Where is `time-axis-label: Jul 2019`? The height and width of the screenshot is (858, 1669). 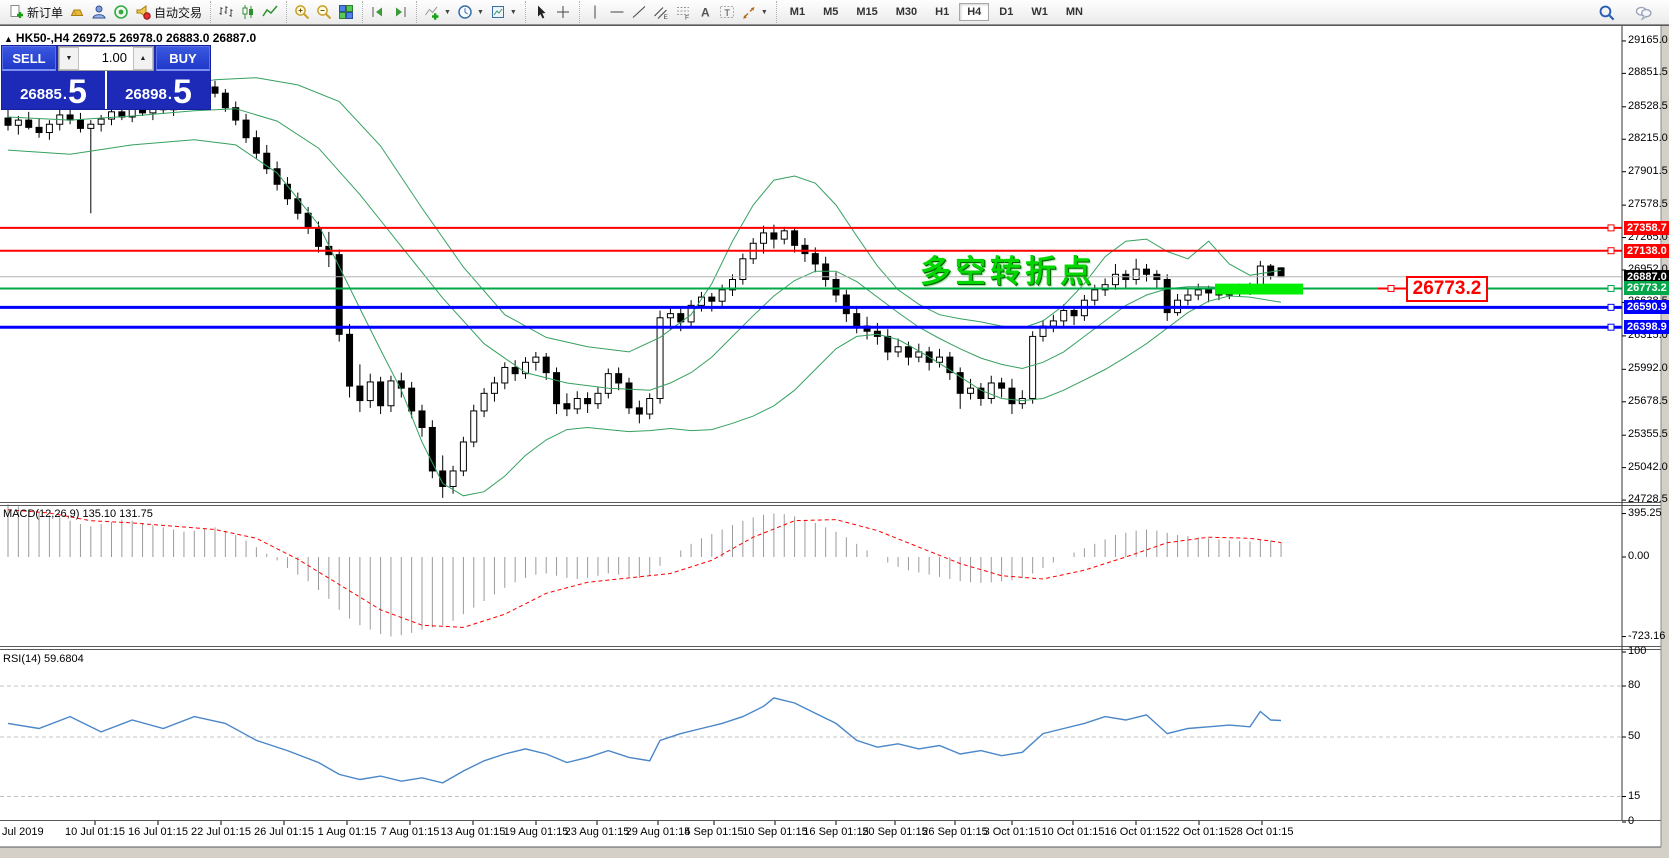 time-axis-label: Jul 2019 is located at coordinates (23, 832).